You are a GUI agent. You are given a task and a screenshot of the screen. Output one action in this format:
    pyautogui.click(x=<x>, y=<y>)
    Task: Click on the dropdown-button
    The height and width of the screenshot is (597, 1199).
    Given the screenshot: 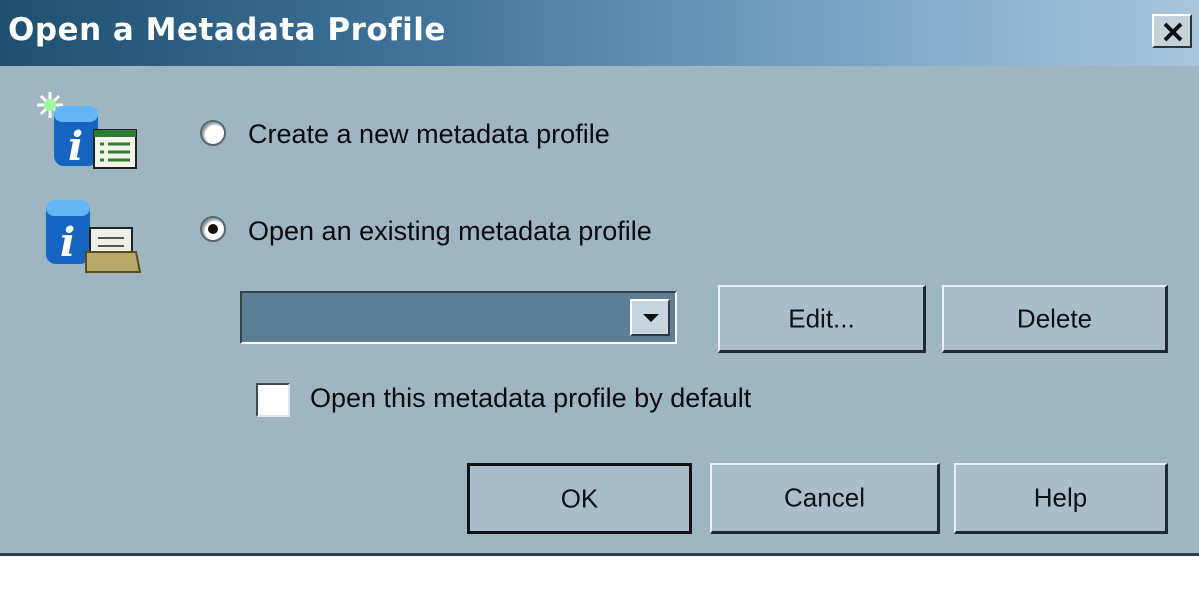 What is the action you would take?
    pyautogui.click(x=650, y=317)
    